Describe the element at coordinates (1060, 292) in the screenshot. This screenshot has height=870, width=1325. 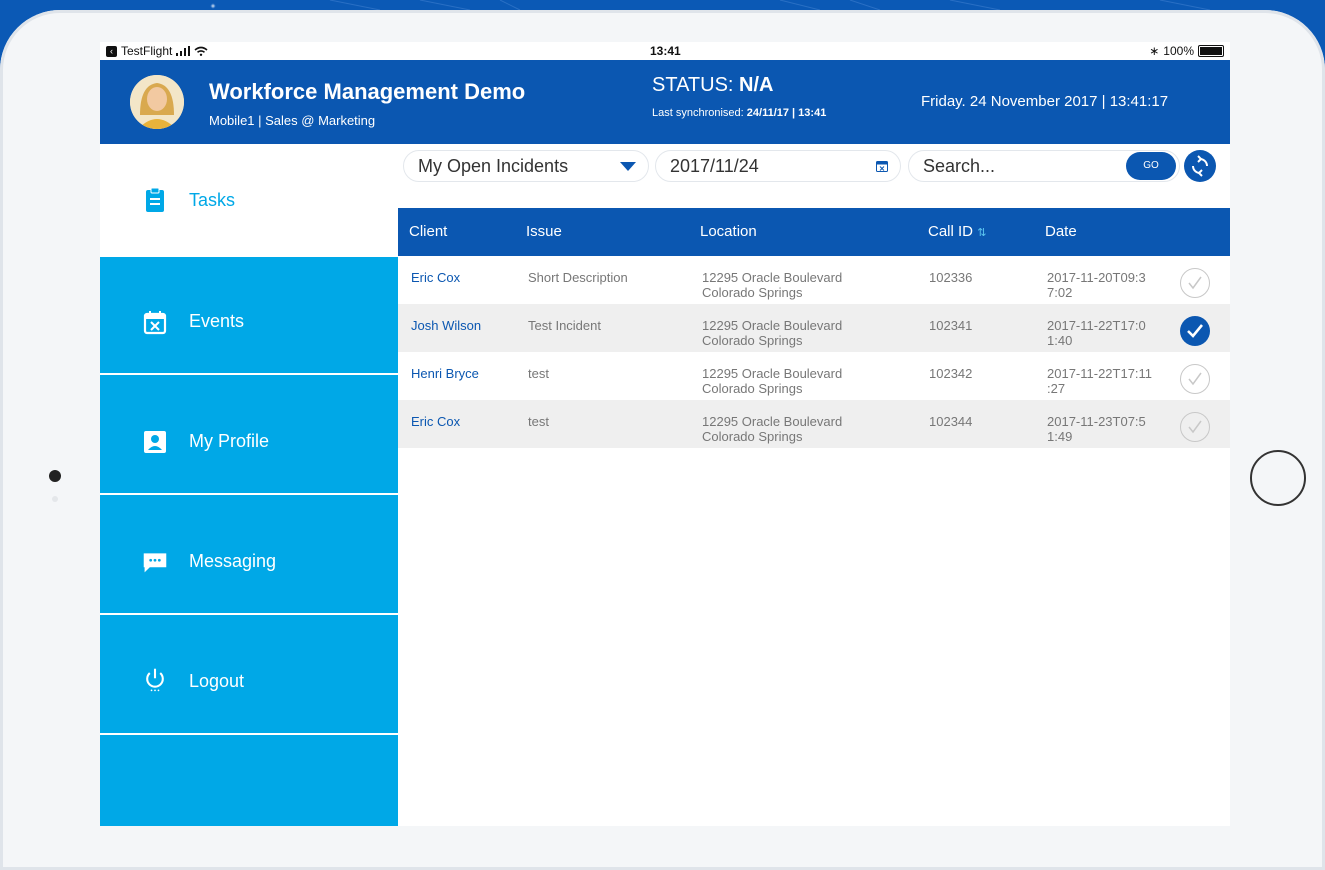
I see `date-line-2: 7:02` at that location.